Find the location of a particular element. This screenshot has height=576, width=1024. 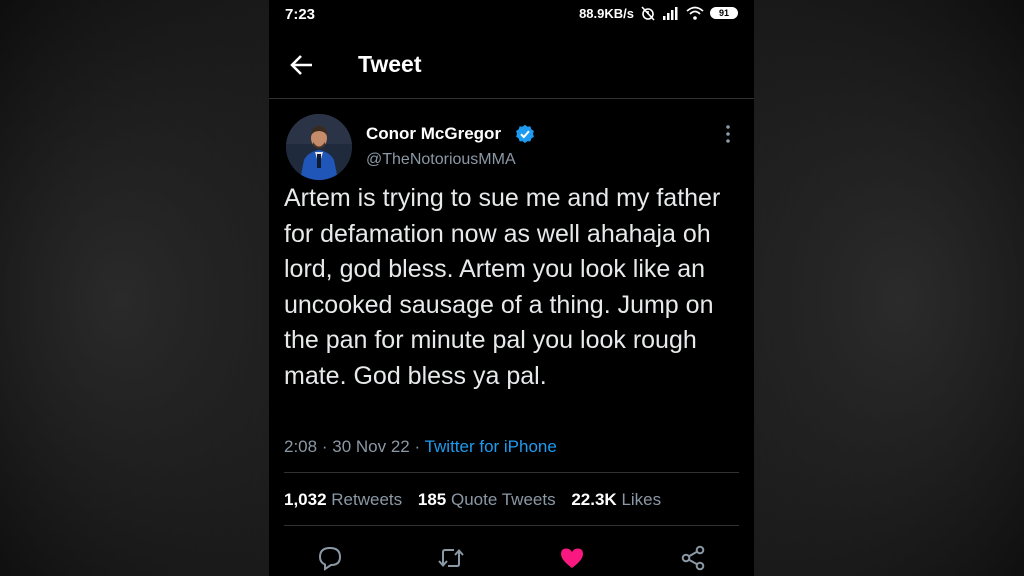

battery-icon: 91 is located at coordinates (724, 13).